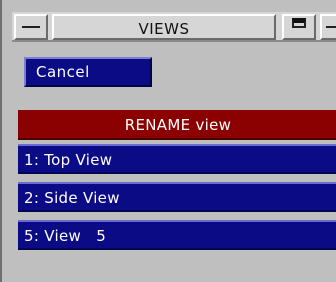 The height and width of the screenshot is (282, 336). I want to click on minimize-icon, so click(31, 27).